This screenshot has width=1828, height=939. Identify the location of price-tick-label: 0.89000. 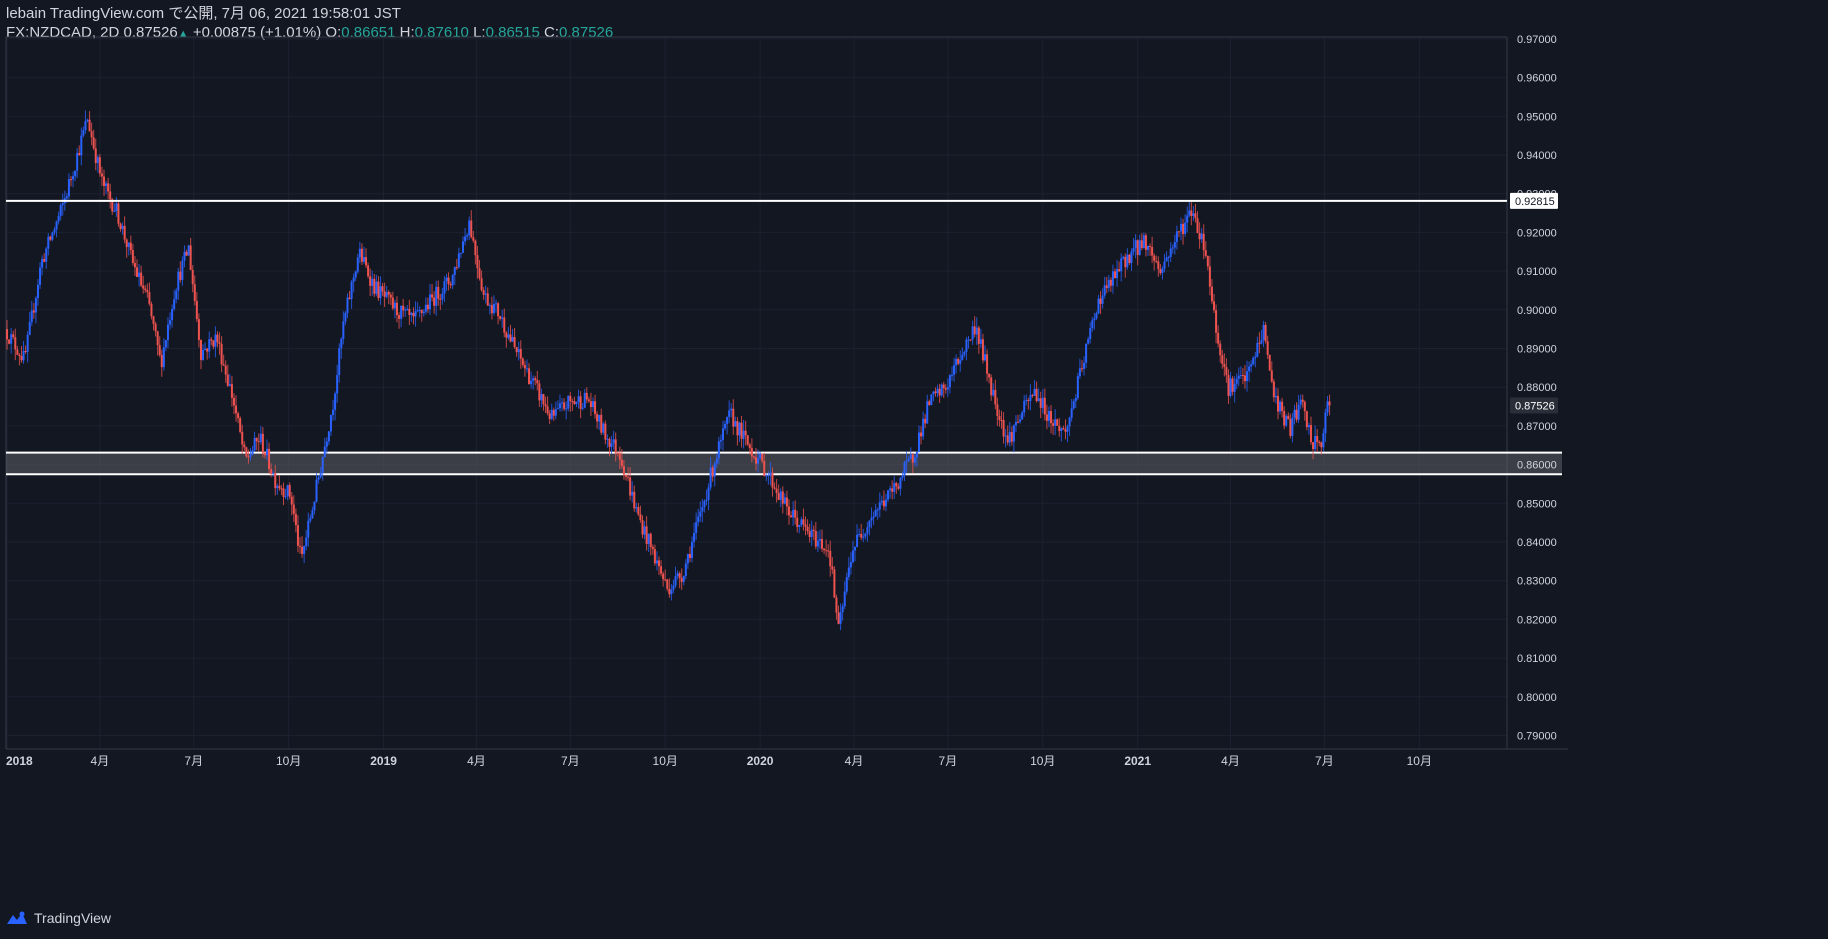
(1537, 350).